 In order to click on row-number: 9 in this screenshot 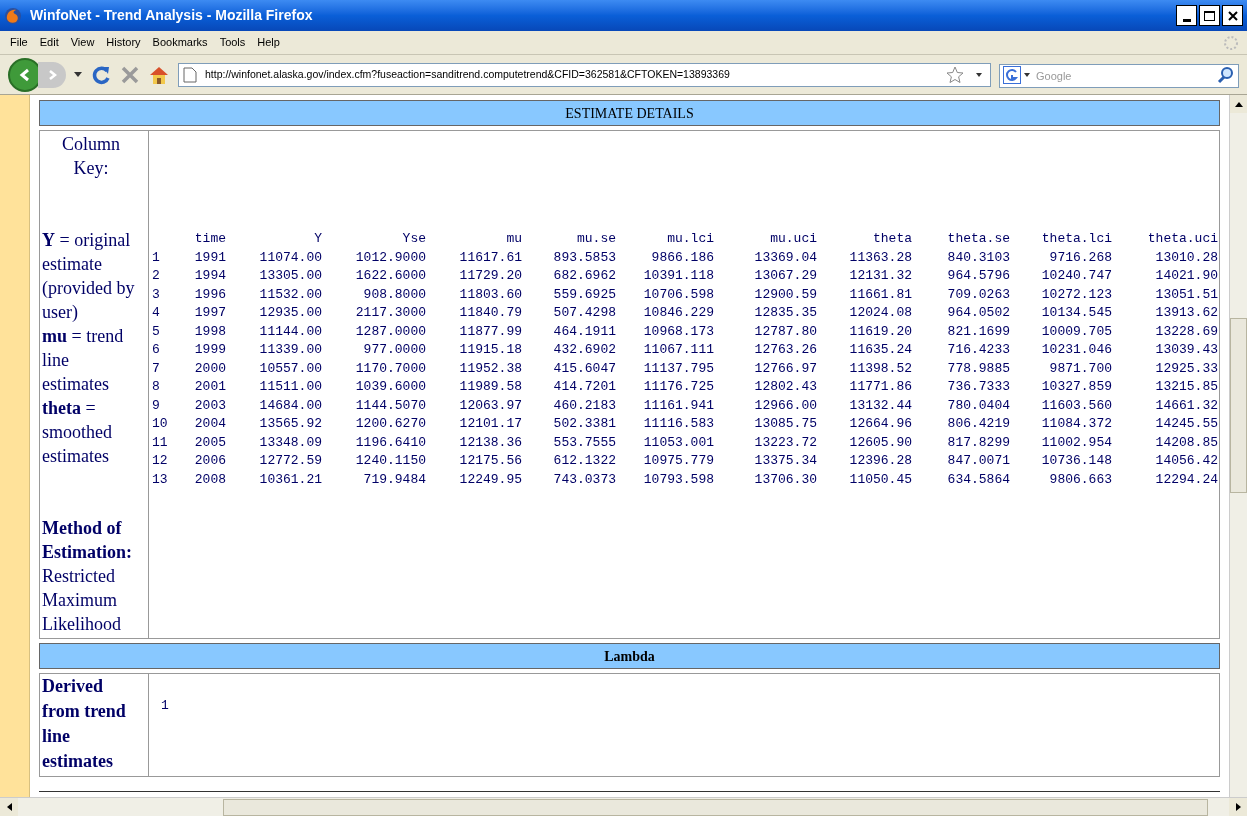, I will do `click(156, 405)`.